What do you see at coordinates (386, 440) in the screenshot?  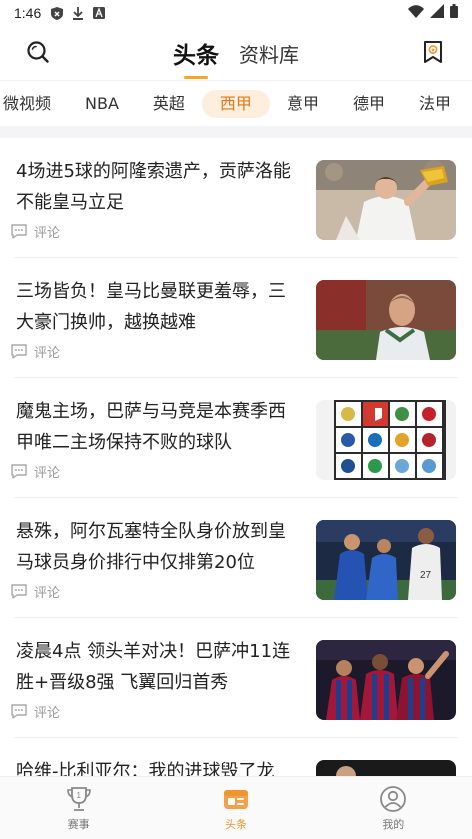 I see `news-thumbnail-club-badges` at bounding box center [386, 440].